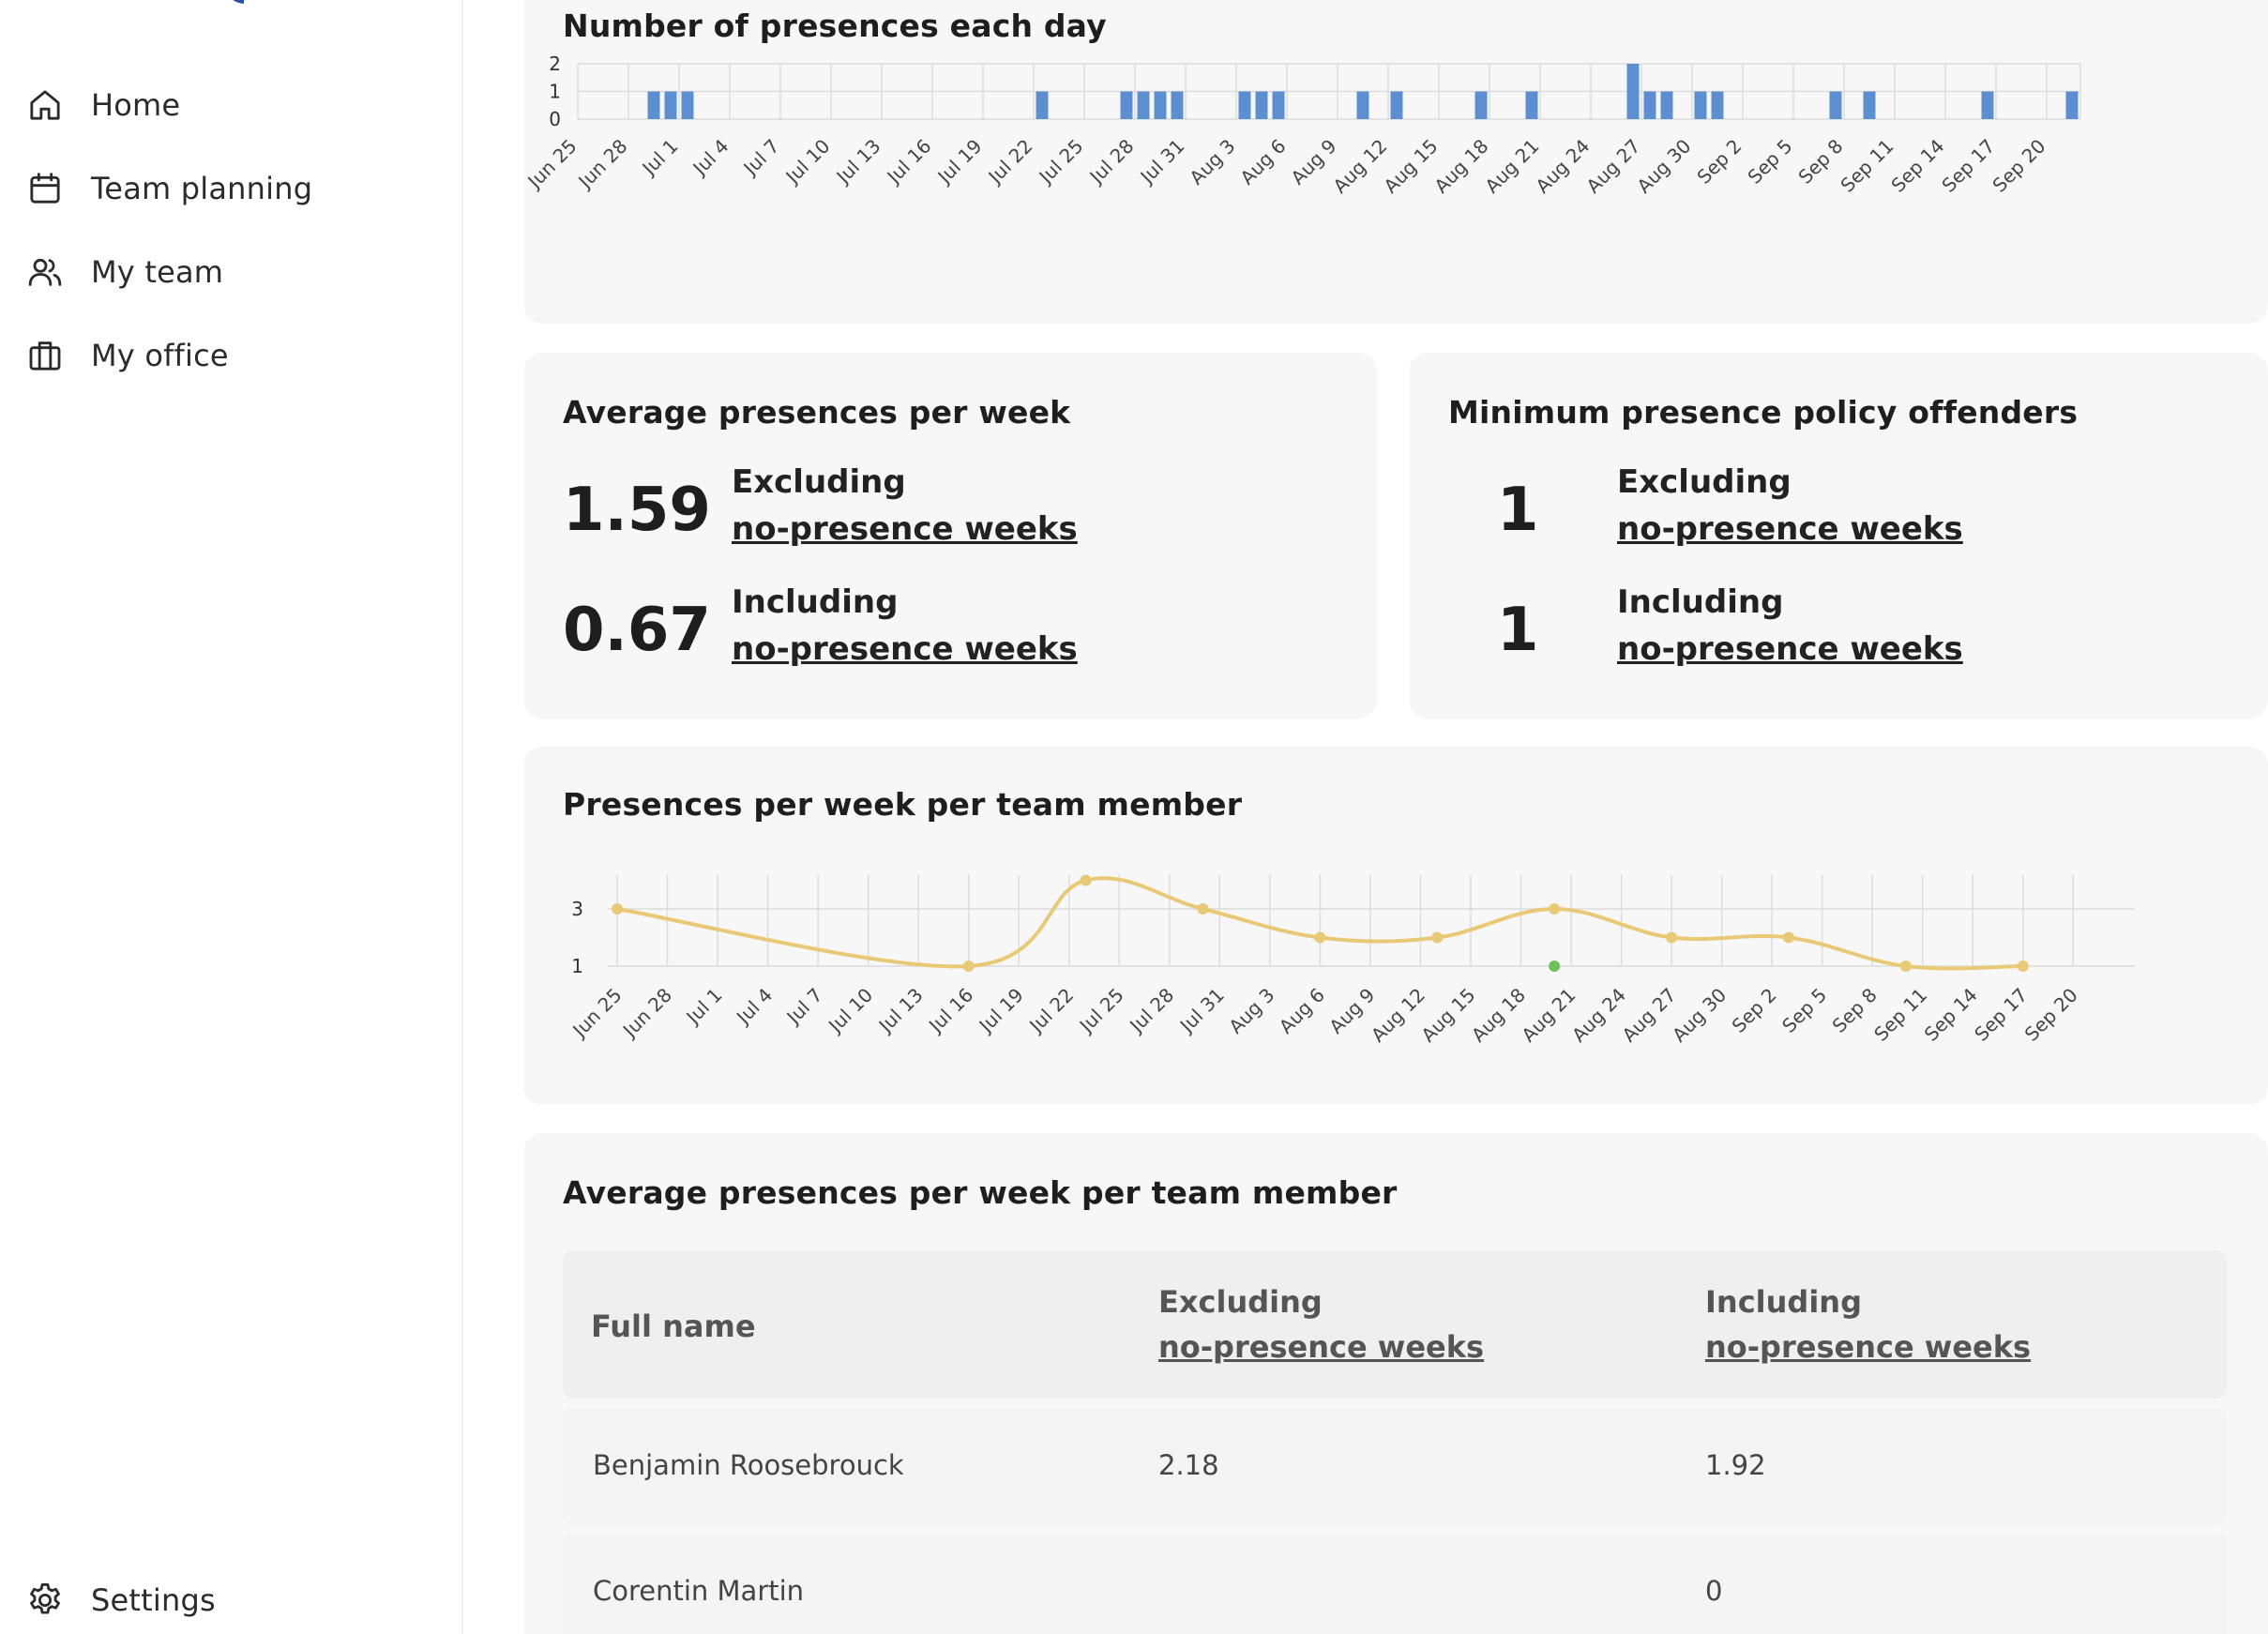 The image size is (2268, 1634). I want to click on y-tick-label: 2, so click(555, 64).